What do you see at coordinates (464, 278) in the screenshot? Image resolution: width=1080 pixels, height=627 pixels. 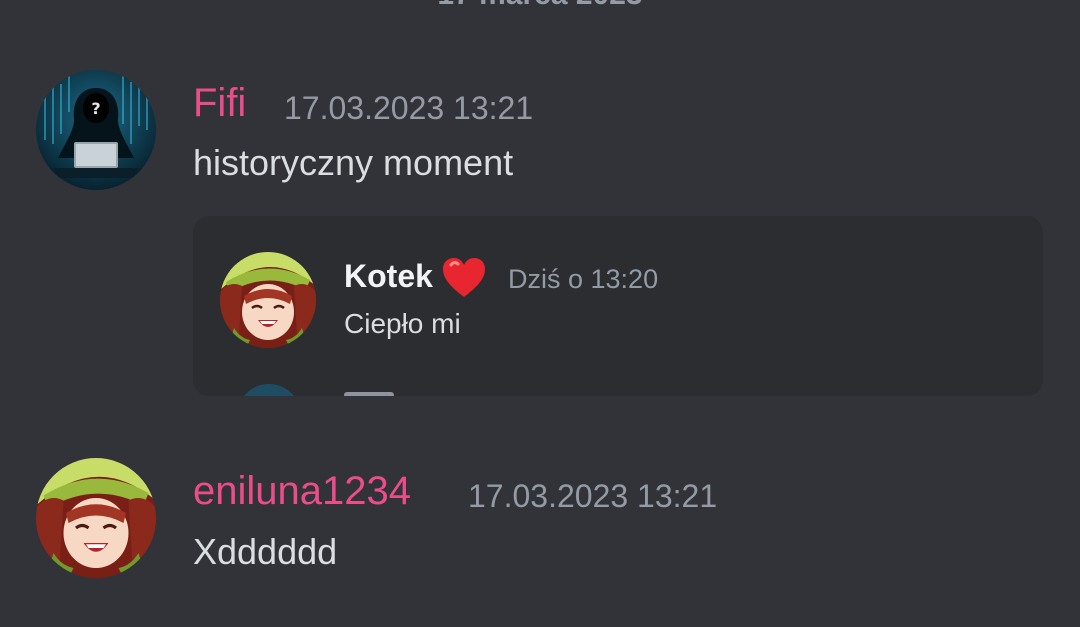 I see `red-heart-icon` at bounding box center [464, 278].